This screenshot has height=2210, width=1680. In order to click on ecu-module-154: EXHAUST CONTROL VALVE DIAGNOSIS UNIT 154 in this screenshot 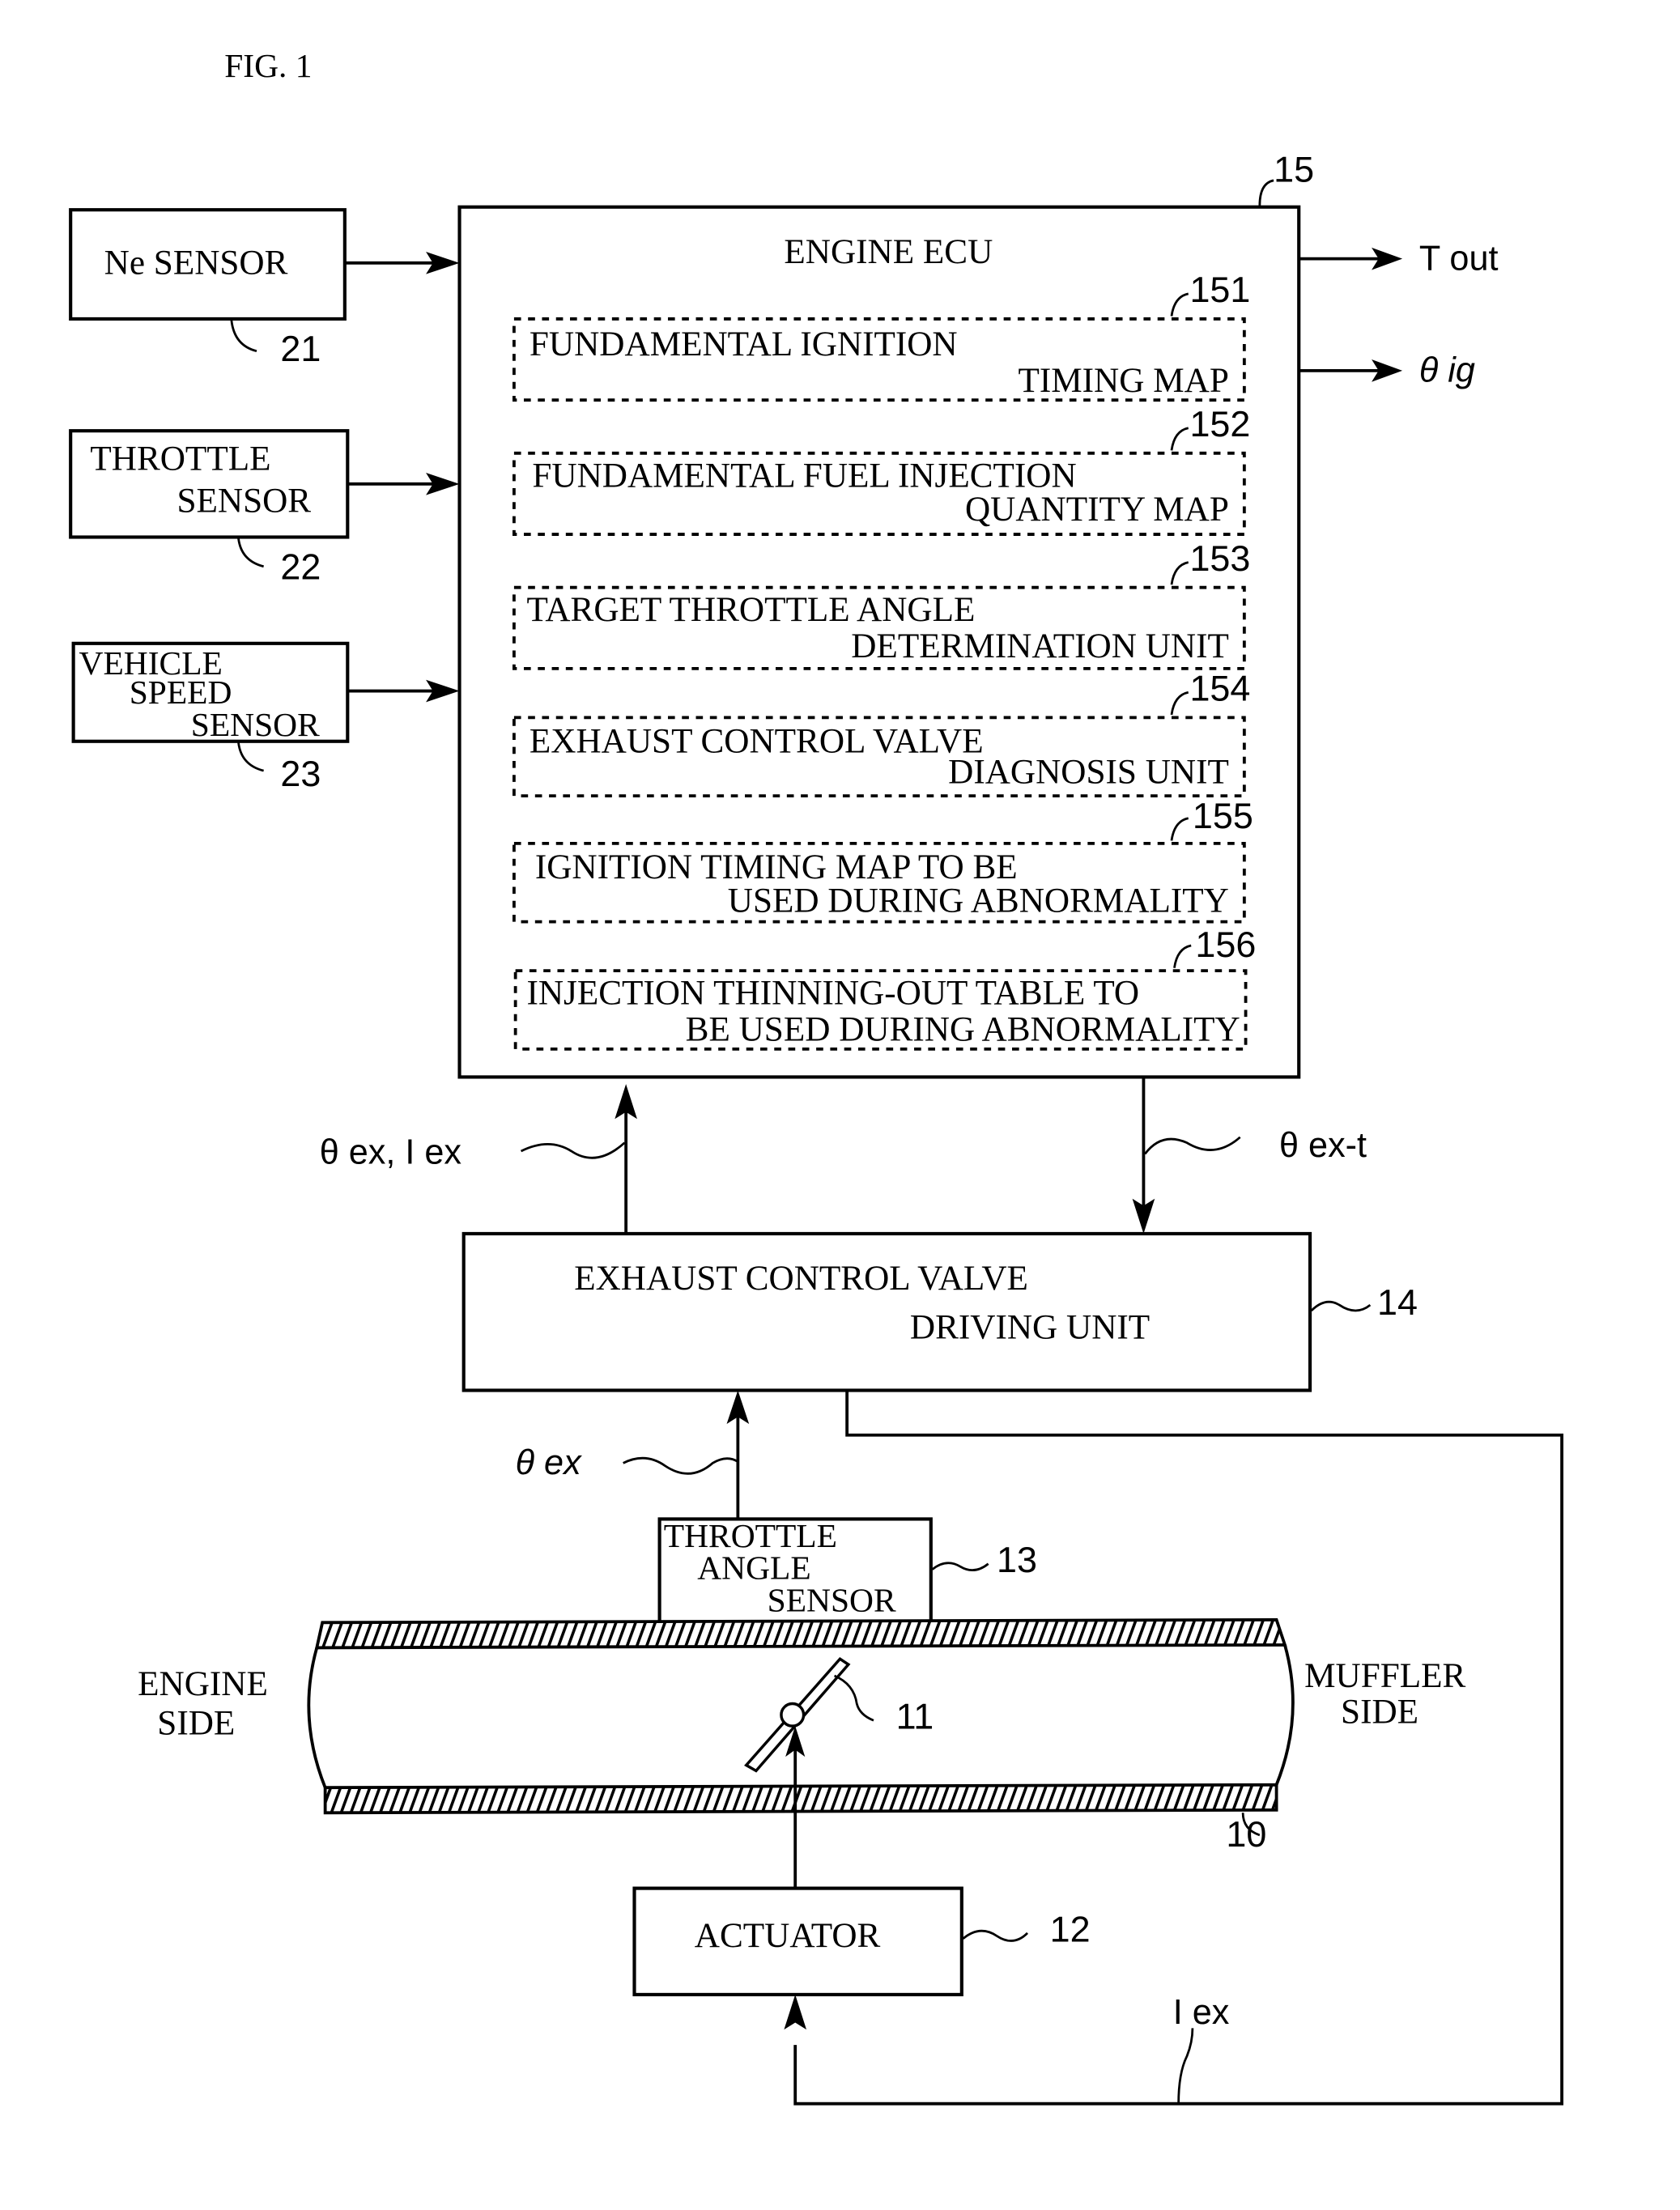, I will do `click(882, 733)`.